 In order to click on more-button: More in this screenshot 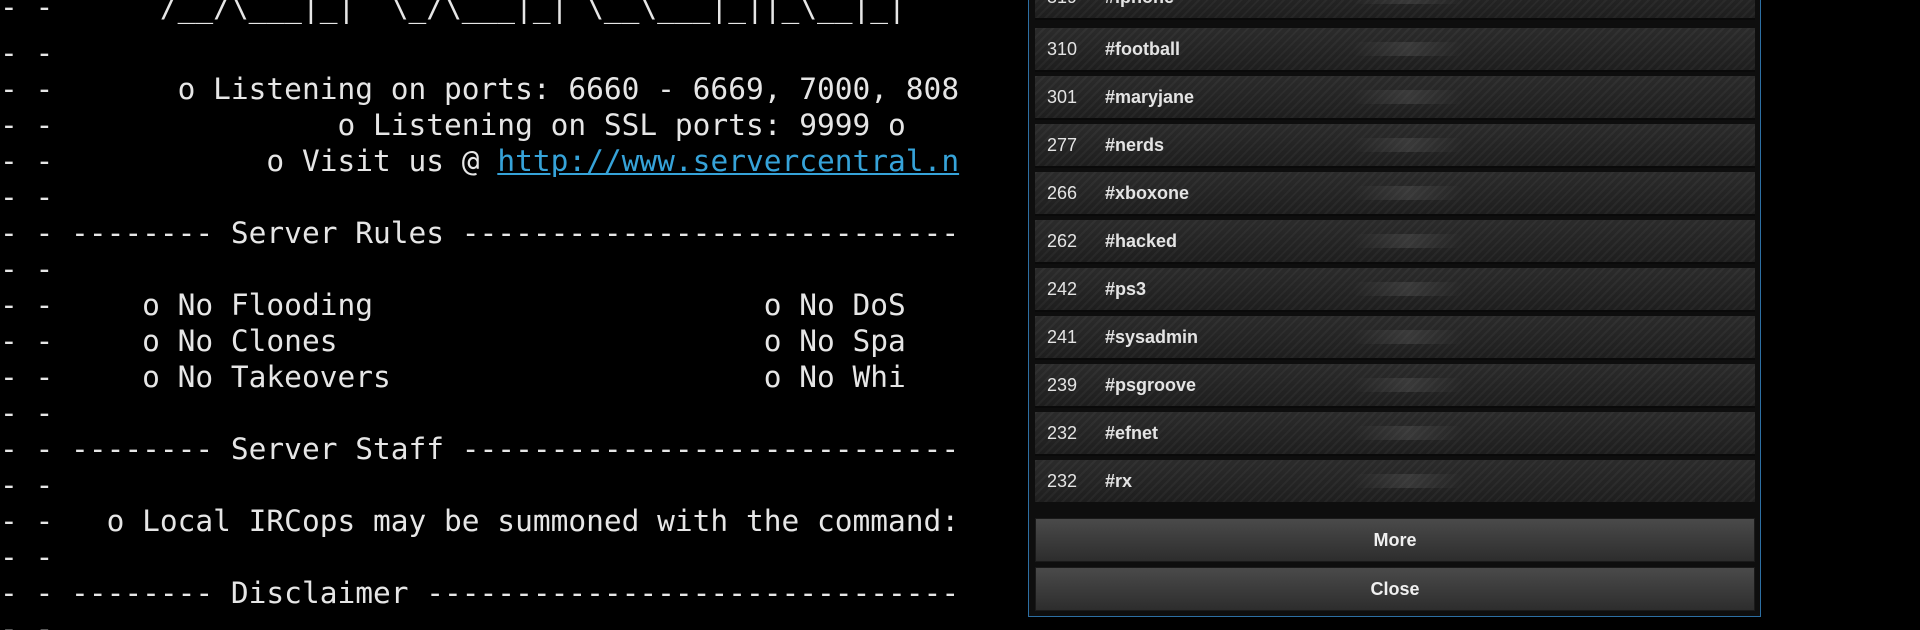, I will do `click(1395, 540)`.